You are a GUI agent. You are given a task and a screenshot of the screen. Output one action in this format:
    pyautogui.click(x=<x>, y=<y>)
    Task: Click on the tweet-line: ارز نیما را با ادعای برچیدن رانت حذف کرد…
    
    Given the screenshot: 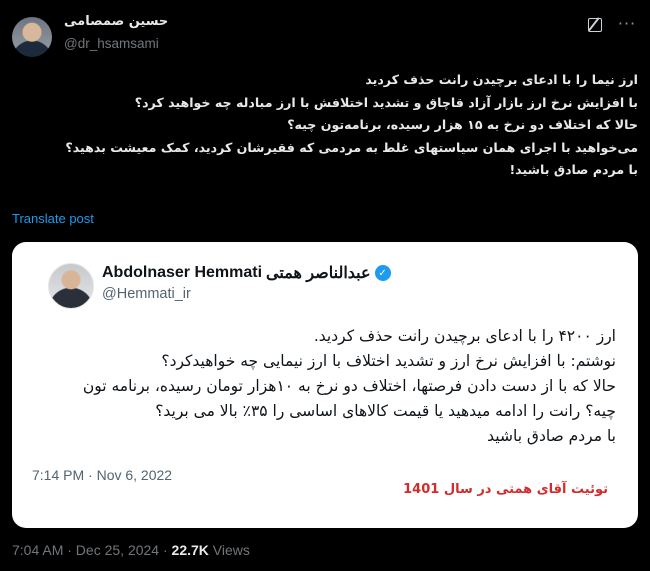 What is the action you would take?
    pyautogui.click(x=501, y=79)
    